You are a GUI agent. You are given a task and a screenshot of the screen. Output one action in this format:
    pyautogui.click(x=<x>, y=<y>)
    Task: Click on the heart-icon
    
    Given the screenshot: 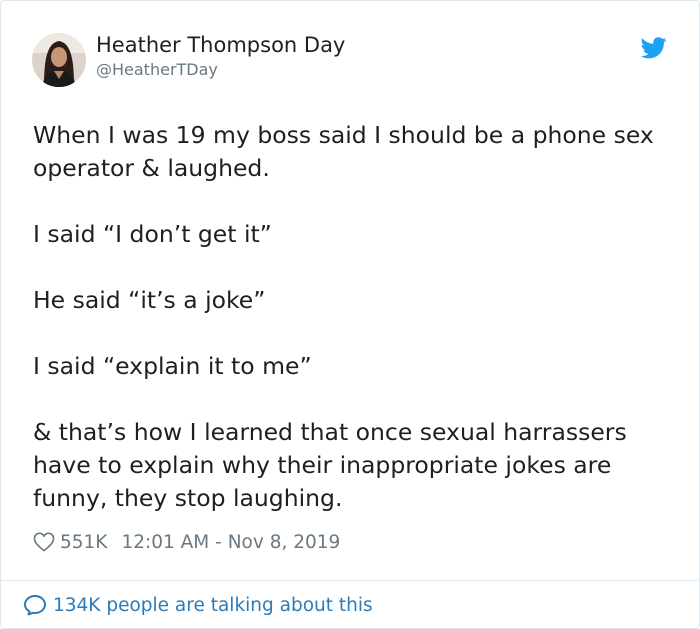 What is the action you would take?
    pyautogui.click(x=44, y=542)
    